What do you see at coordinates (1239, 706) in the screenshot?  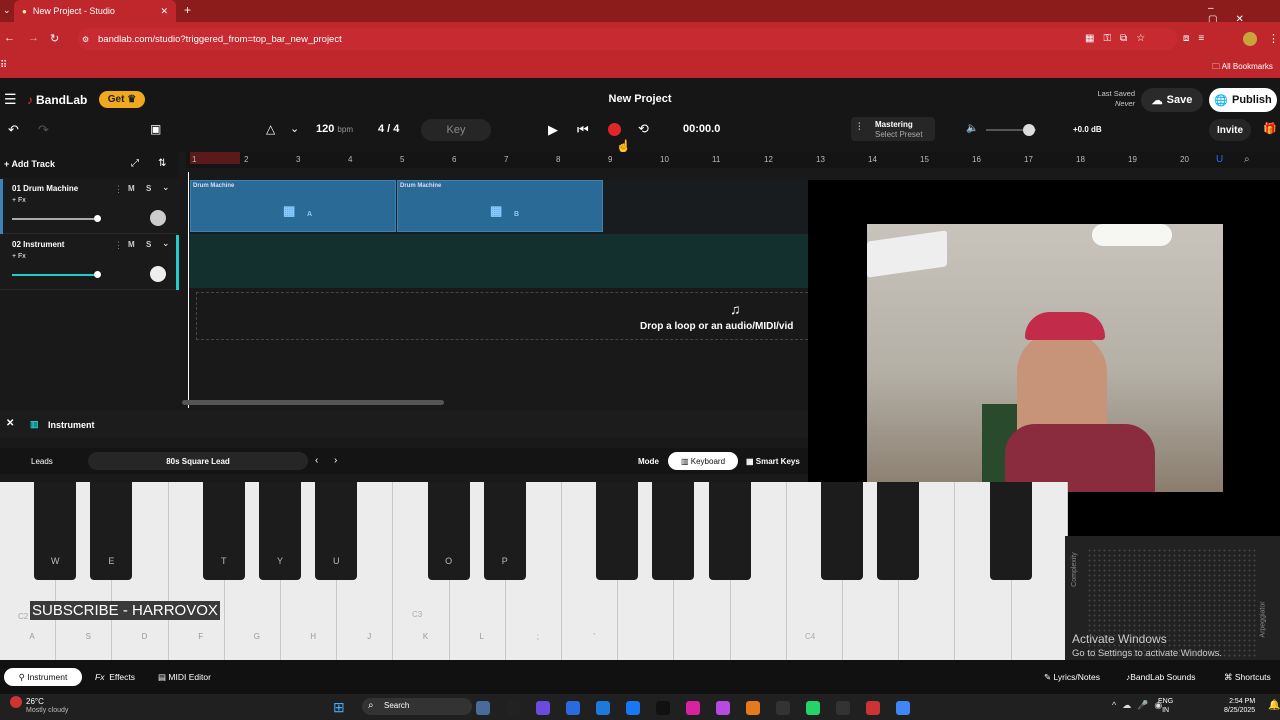 I see `clock: 2:54 PM 8/25/2025` at bounding box center [1239, 706].